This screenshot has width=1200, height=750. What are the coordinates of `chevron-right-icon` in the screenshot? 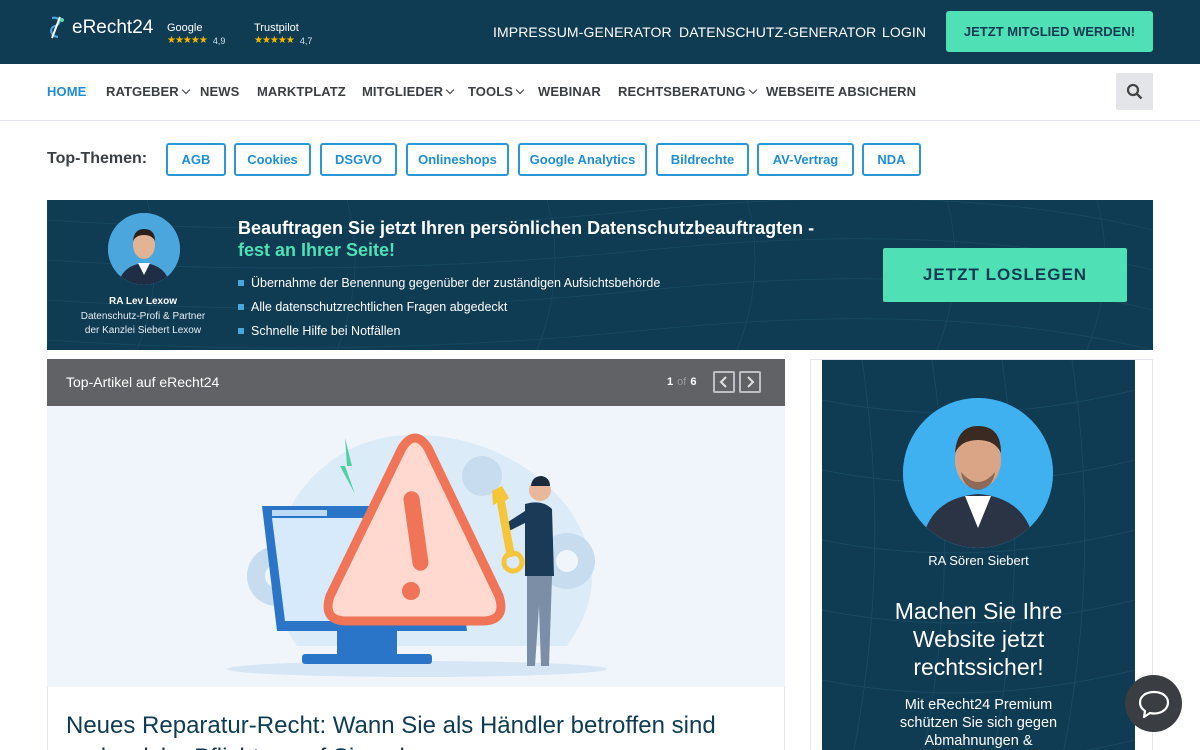 It's located at (751, 382).